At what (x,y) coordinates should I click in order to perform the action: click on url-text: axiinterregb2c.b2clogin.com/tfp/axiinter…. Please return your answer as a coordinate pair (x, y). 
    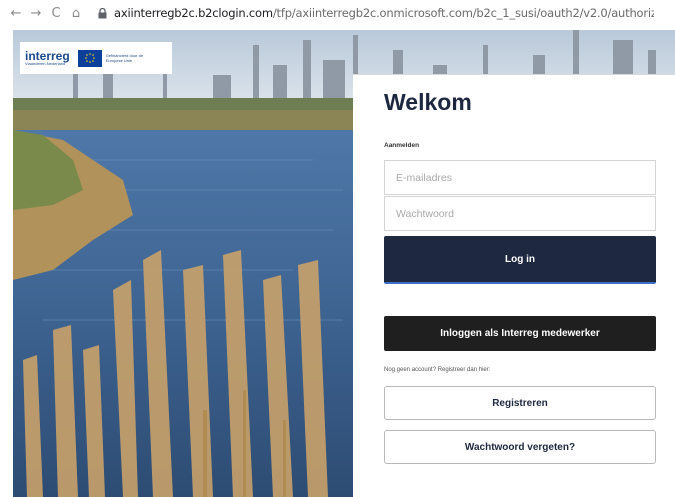
    Looking at the image, I should click on (384, 13).